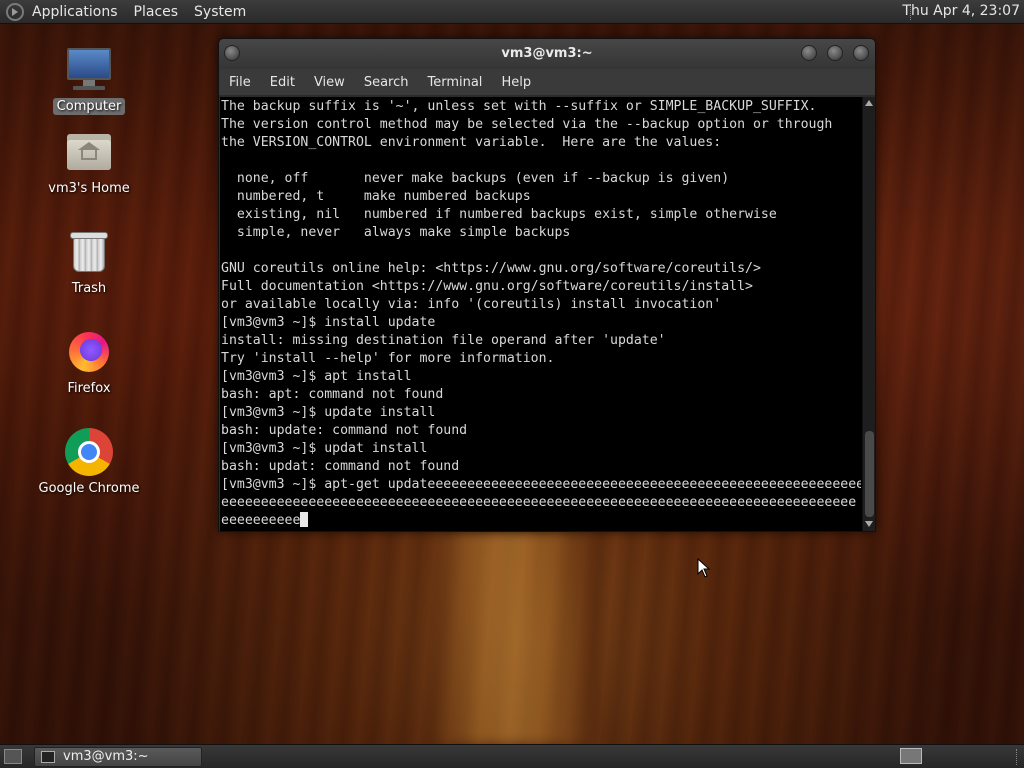 The image size is (1024, 768). What do you see at coordinates (232, 53) in the screenshot?
I see `window-menu-icon` at bounding box center [232, 53].